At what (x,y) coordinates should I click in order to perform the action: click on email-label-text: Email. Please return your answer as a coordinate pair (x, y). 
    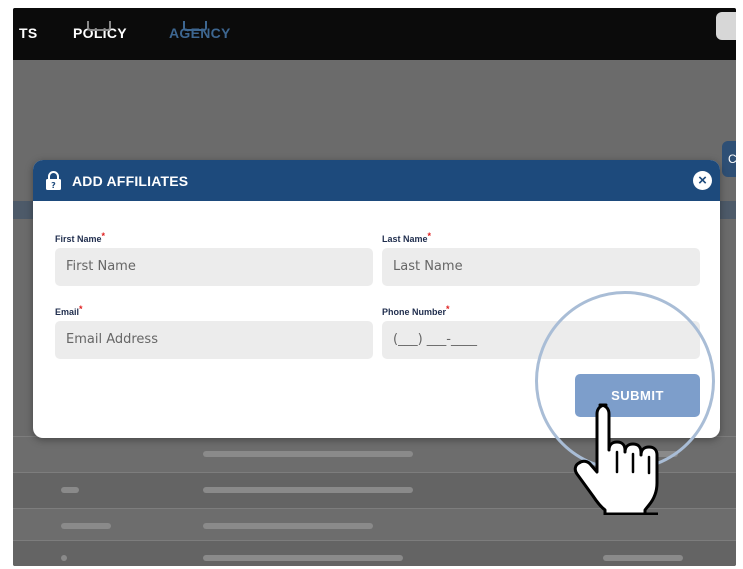
    Looking at the image, I should click on (67, 312).